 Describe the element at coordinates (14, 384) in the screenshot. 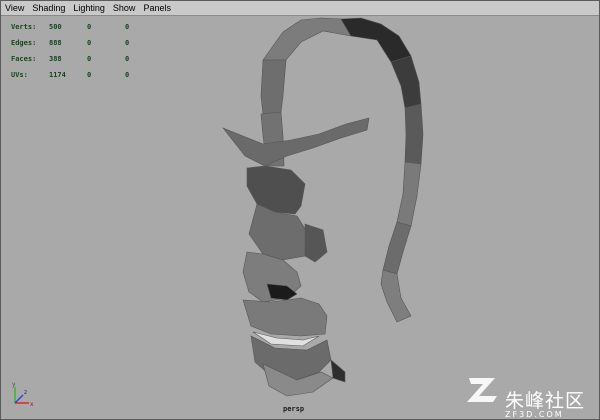

I see `svg-text: y` at that location.